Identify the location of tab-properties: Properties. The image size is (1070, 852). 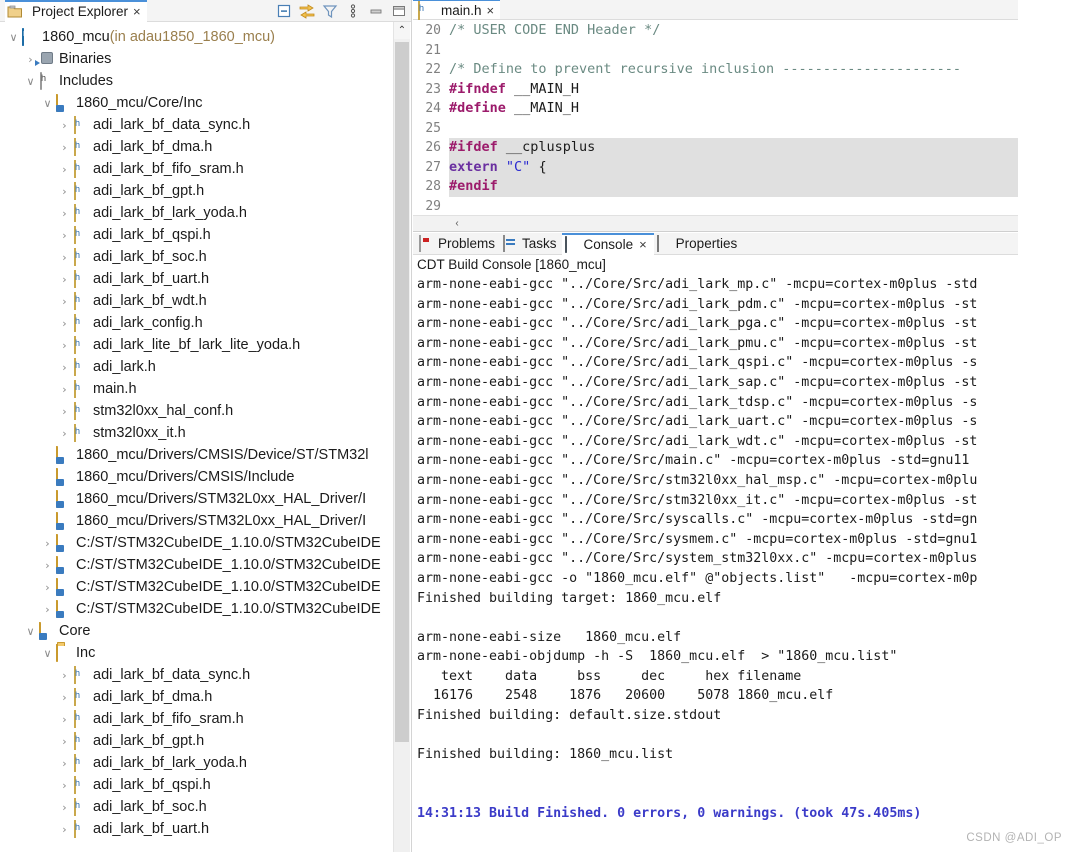
(698, 244).